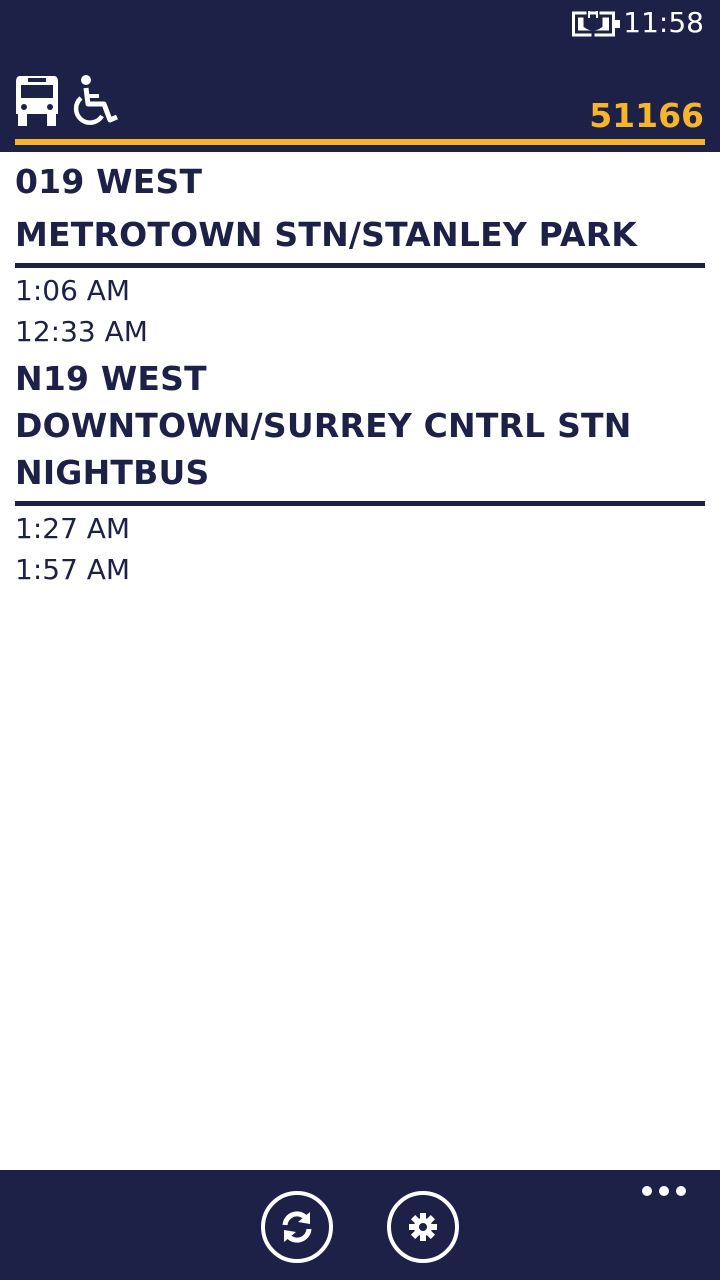 The height and width of the screenshot is (1280, 720). What do you see at coordinates (360, 24) in the screenshot?
I see `status-bar: 11:58` at bounding box center [360, 24].